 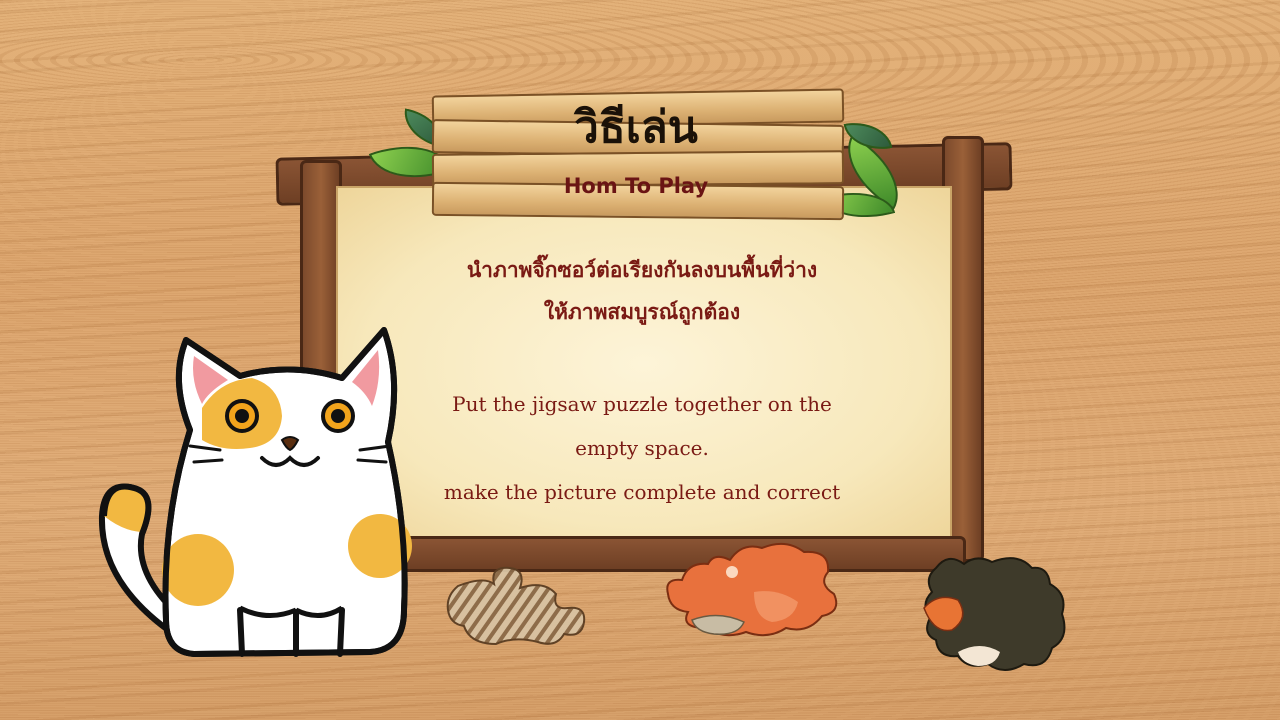 I want to click on instruction-english-line-3: make the picture complete and correct, so click(x=642, y=492).